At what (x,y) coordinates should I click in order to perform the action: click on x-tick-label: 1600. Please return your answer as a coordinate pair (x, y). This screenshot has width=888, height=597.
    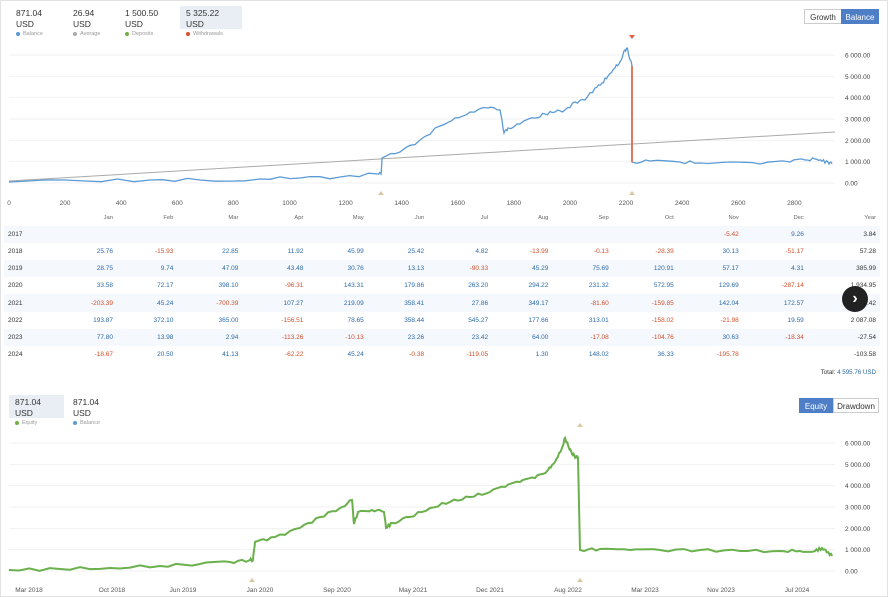
    Looking at the image, I should click on (458, 203).